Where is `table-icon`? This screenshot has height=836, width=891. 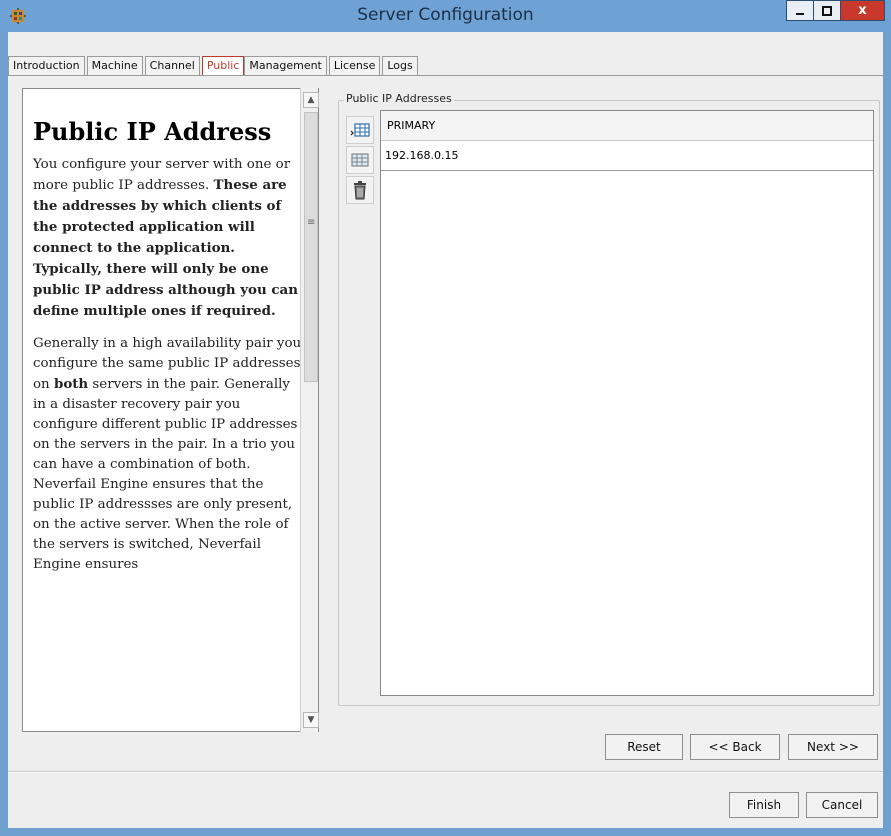 table-icon is located at coordinates (360, 160).